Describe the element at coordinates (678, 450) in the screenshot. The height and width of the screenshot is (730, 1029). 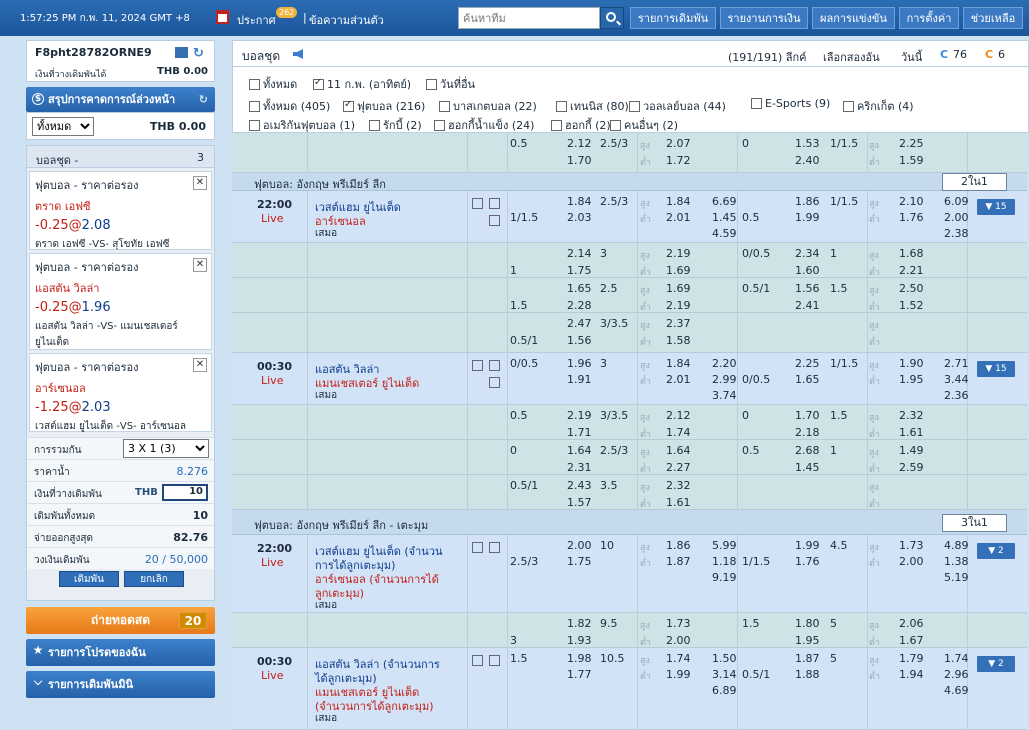
I see `over-odds: 1.64` at that location.